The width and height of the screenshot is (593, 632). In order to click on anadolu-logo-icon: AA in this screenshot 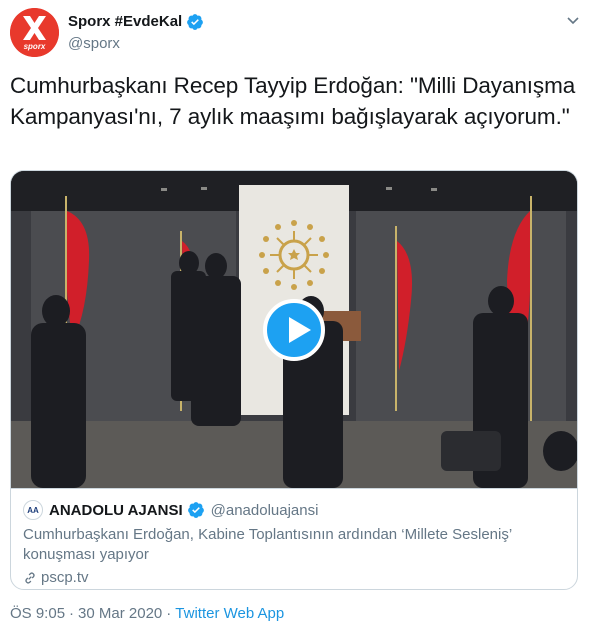, I will do `click(33, 510)`.